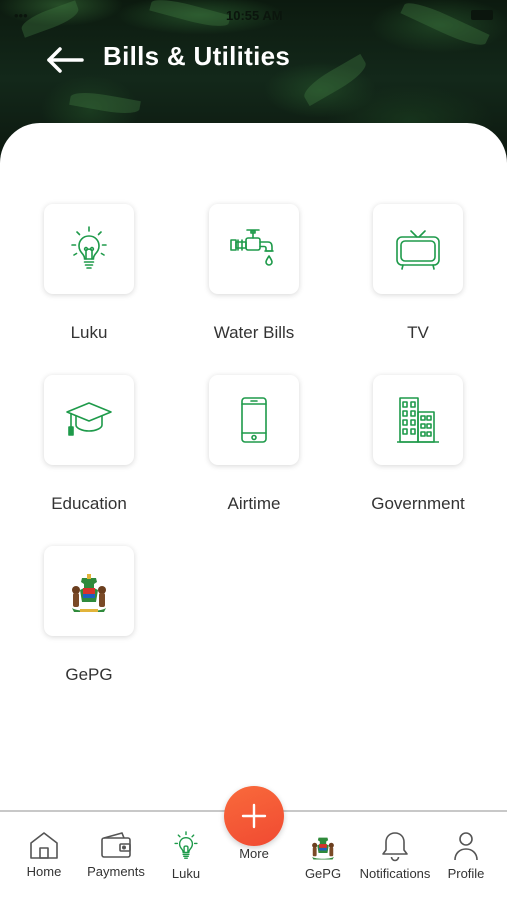  What do you see at coordinates (197, 56) in the screenshot?
I see `page-title: Bills & Utilities` at bounding box center [197, 56].